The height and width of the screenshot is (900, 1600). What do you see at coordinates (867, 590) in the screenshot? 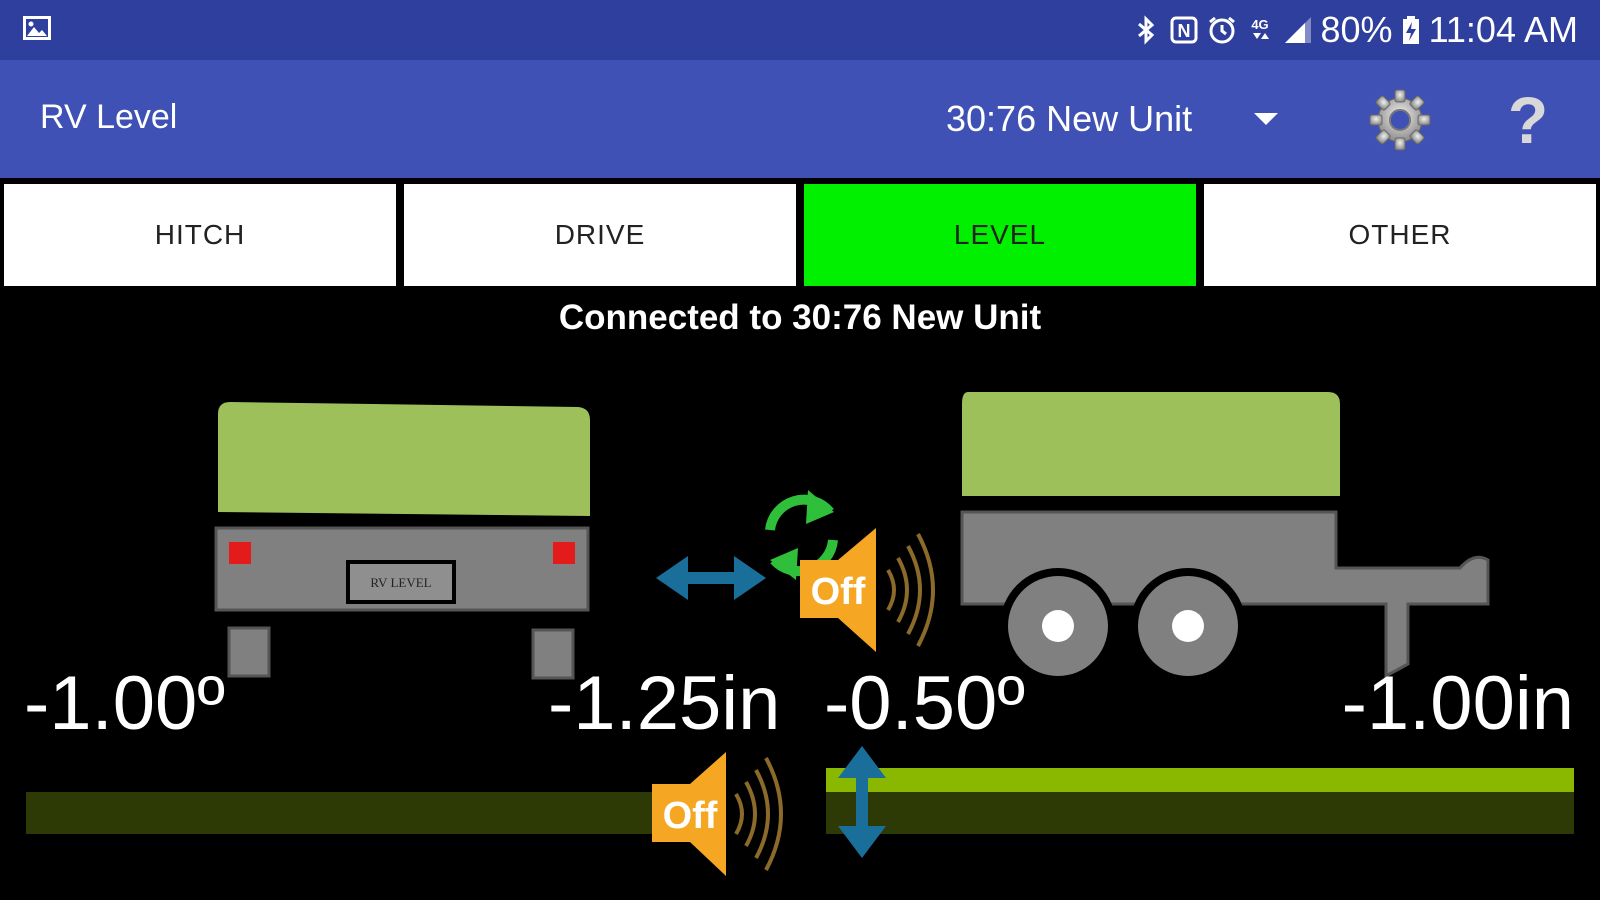
I see `rear-sound-toggle: Off` at bounding box center [867, 590].